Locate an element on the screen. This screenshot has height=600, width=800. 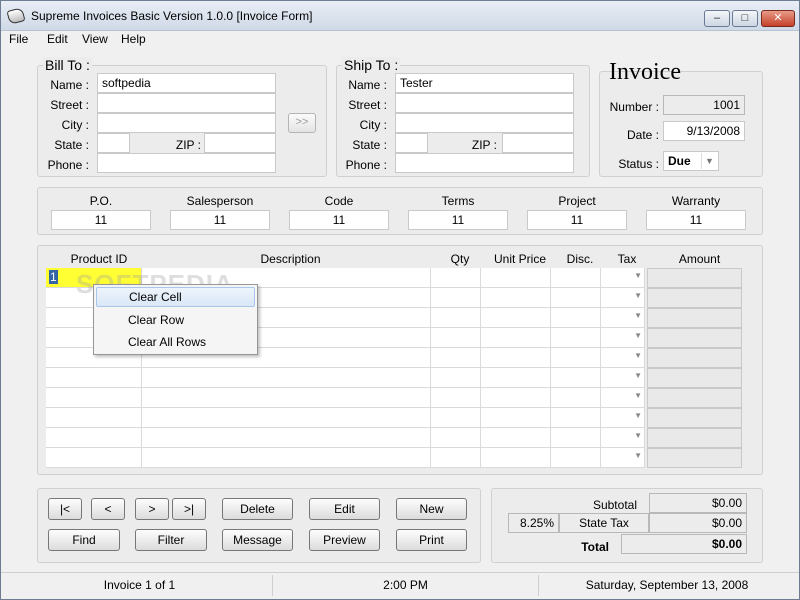
code-field: 11 is located at coordinates (339, 220).